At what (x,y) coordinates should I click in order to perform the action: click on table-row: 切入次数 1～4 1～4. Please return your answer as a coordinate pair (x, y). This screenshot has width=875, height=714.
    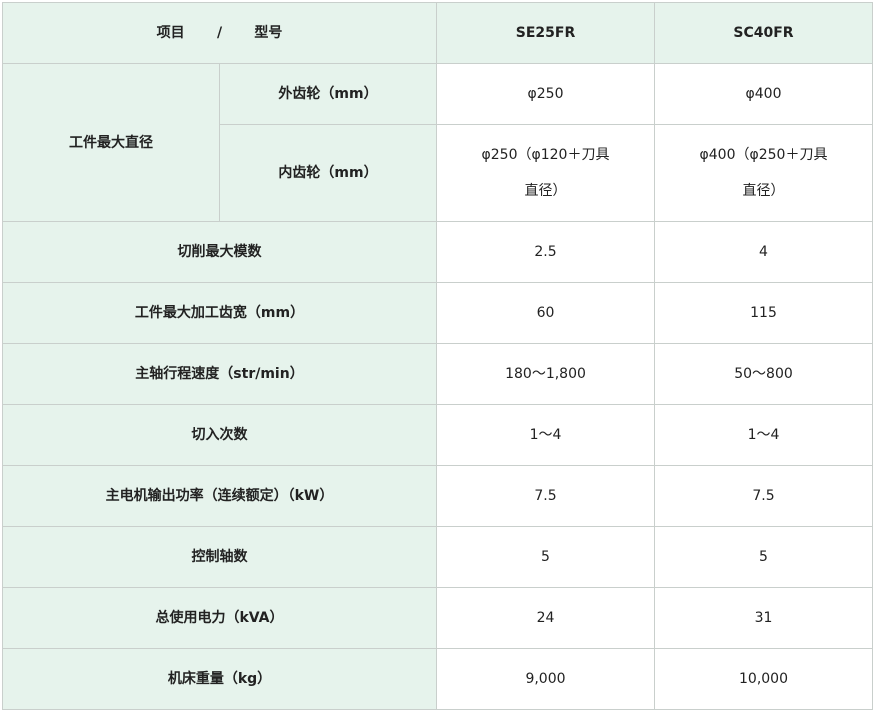
    Looking at the image, I should click on (437, 435).